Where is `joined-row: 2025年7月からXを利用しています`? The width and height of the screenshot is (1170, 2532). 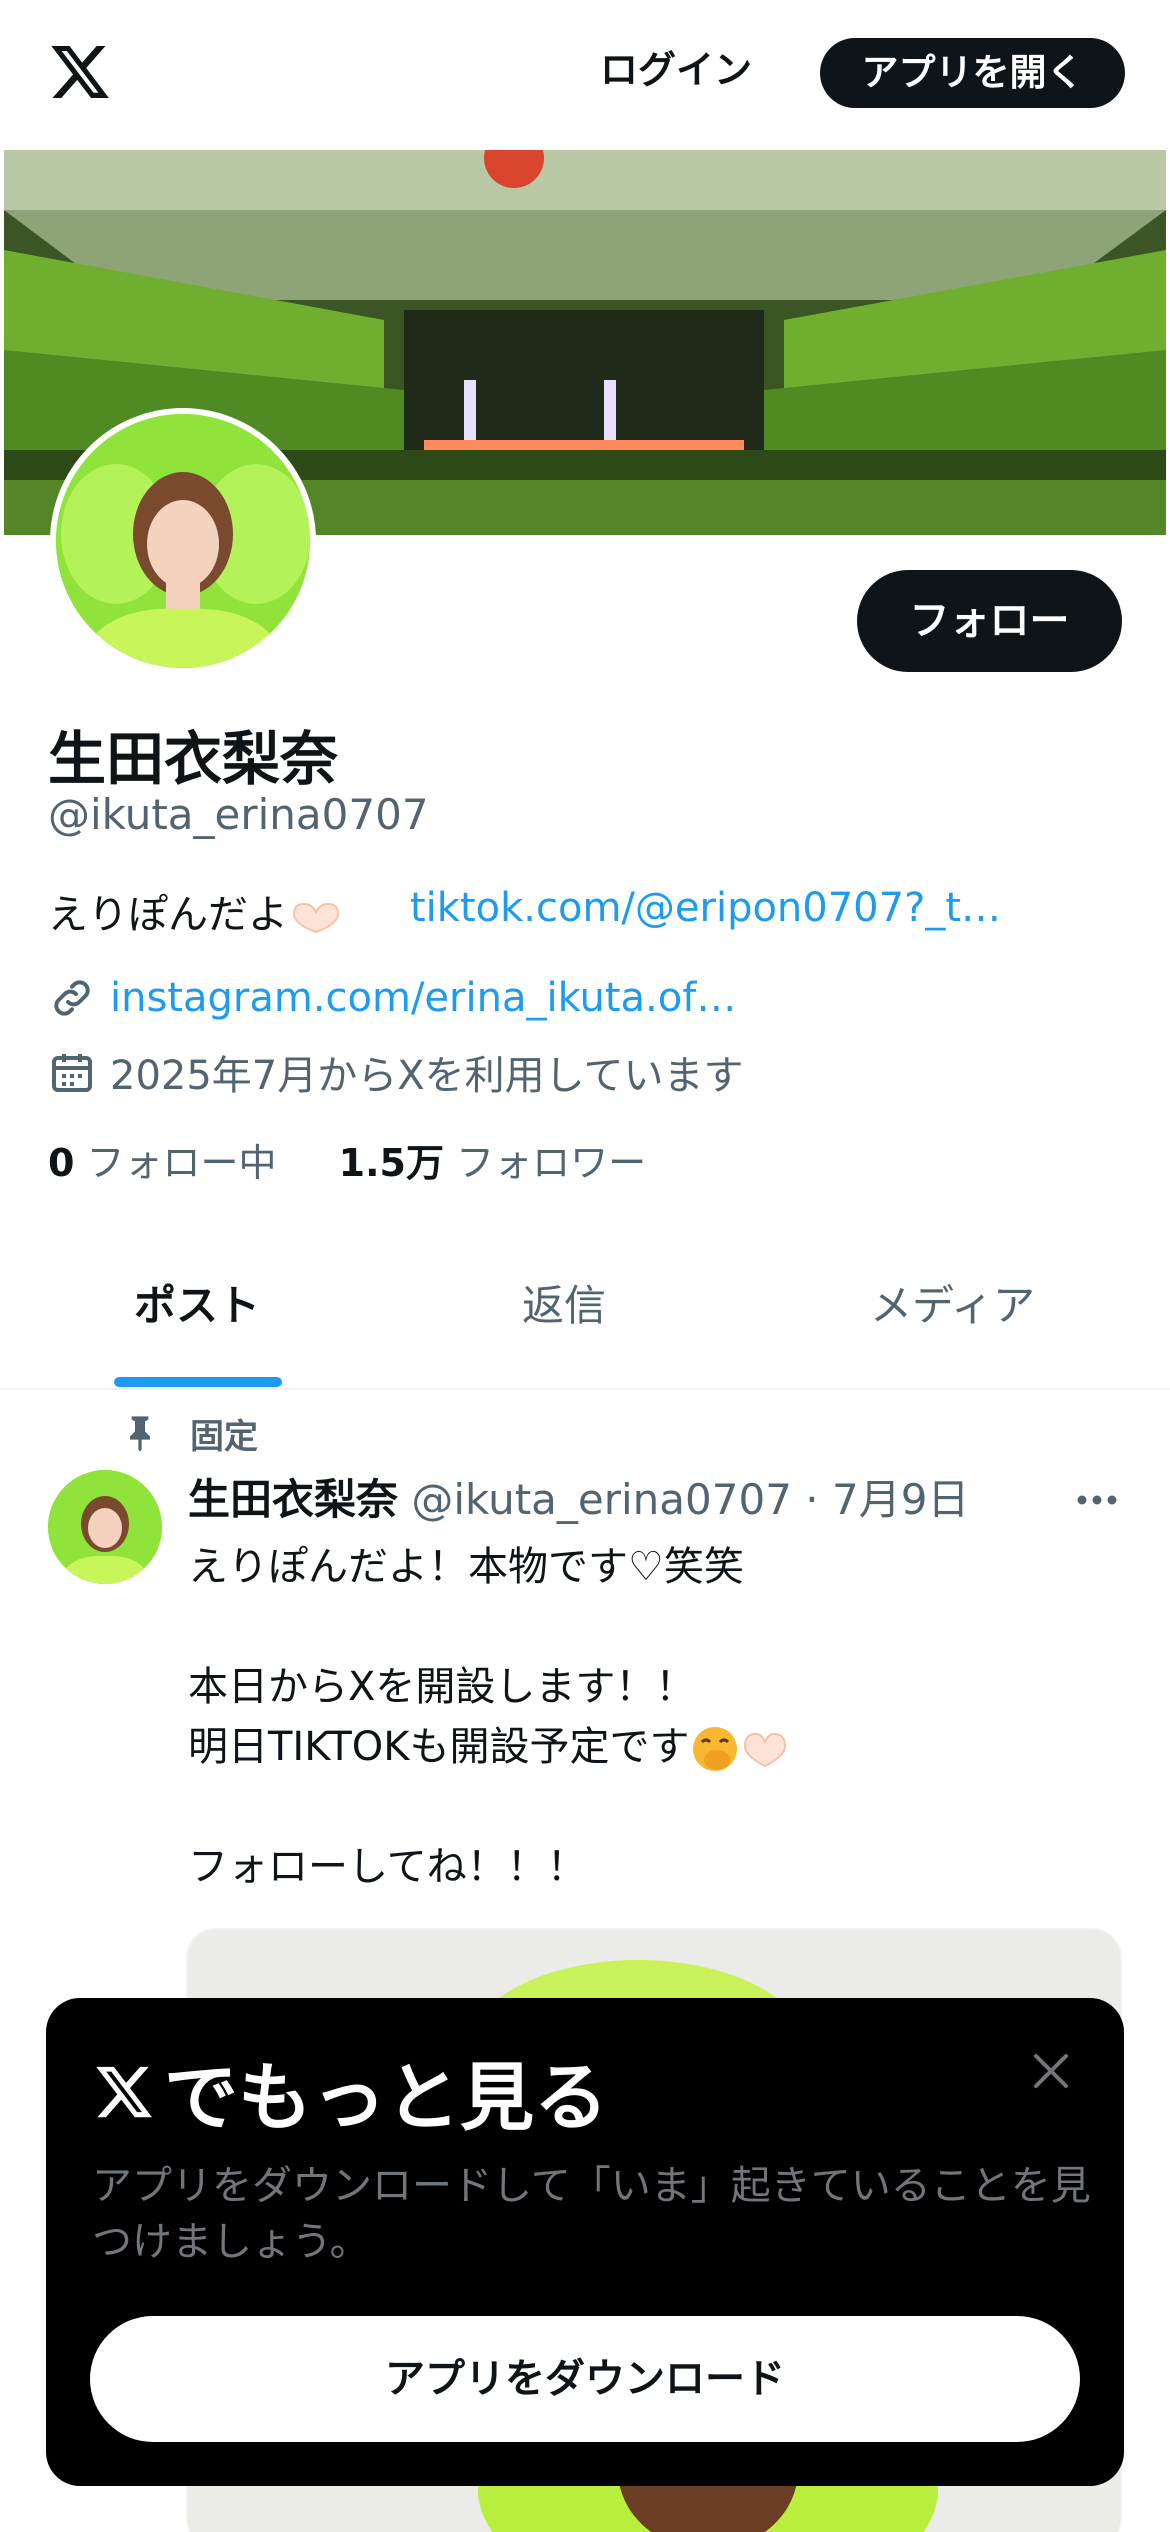 joined-row: 2025年7月からXを利用しています is located at coordinates (395, 1072).